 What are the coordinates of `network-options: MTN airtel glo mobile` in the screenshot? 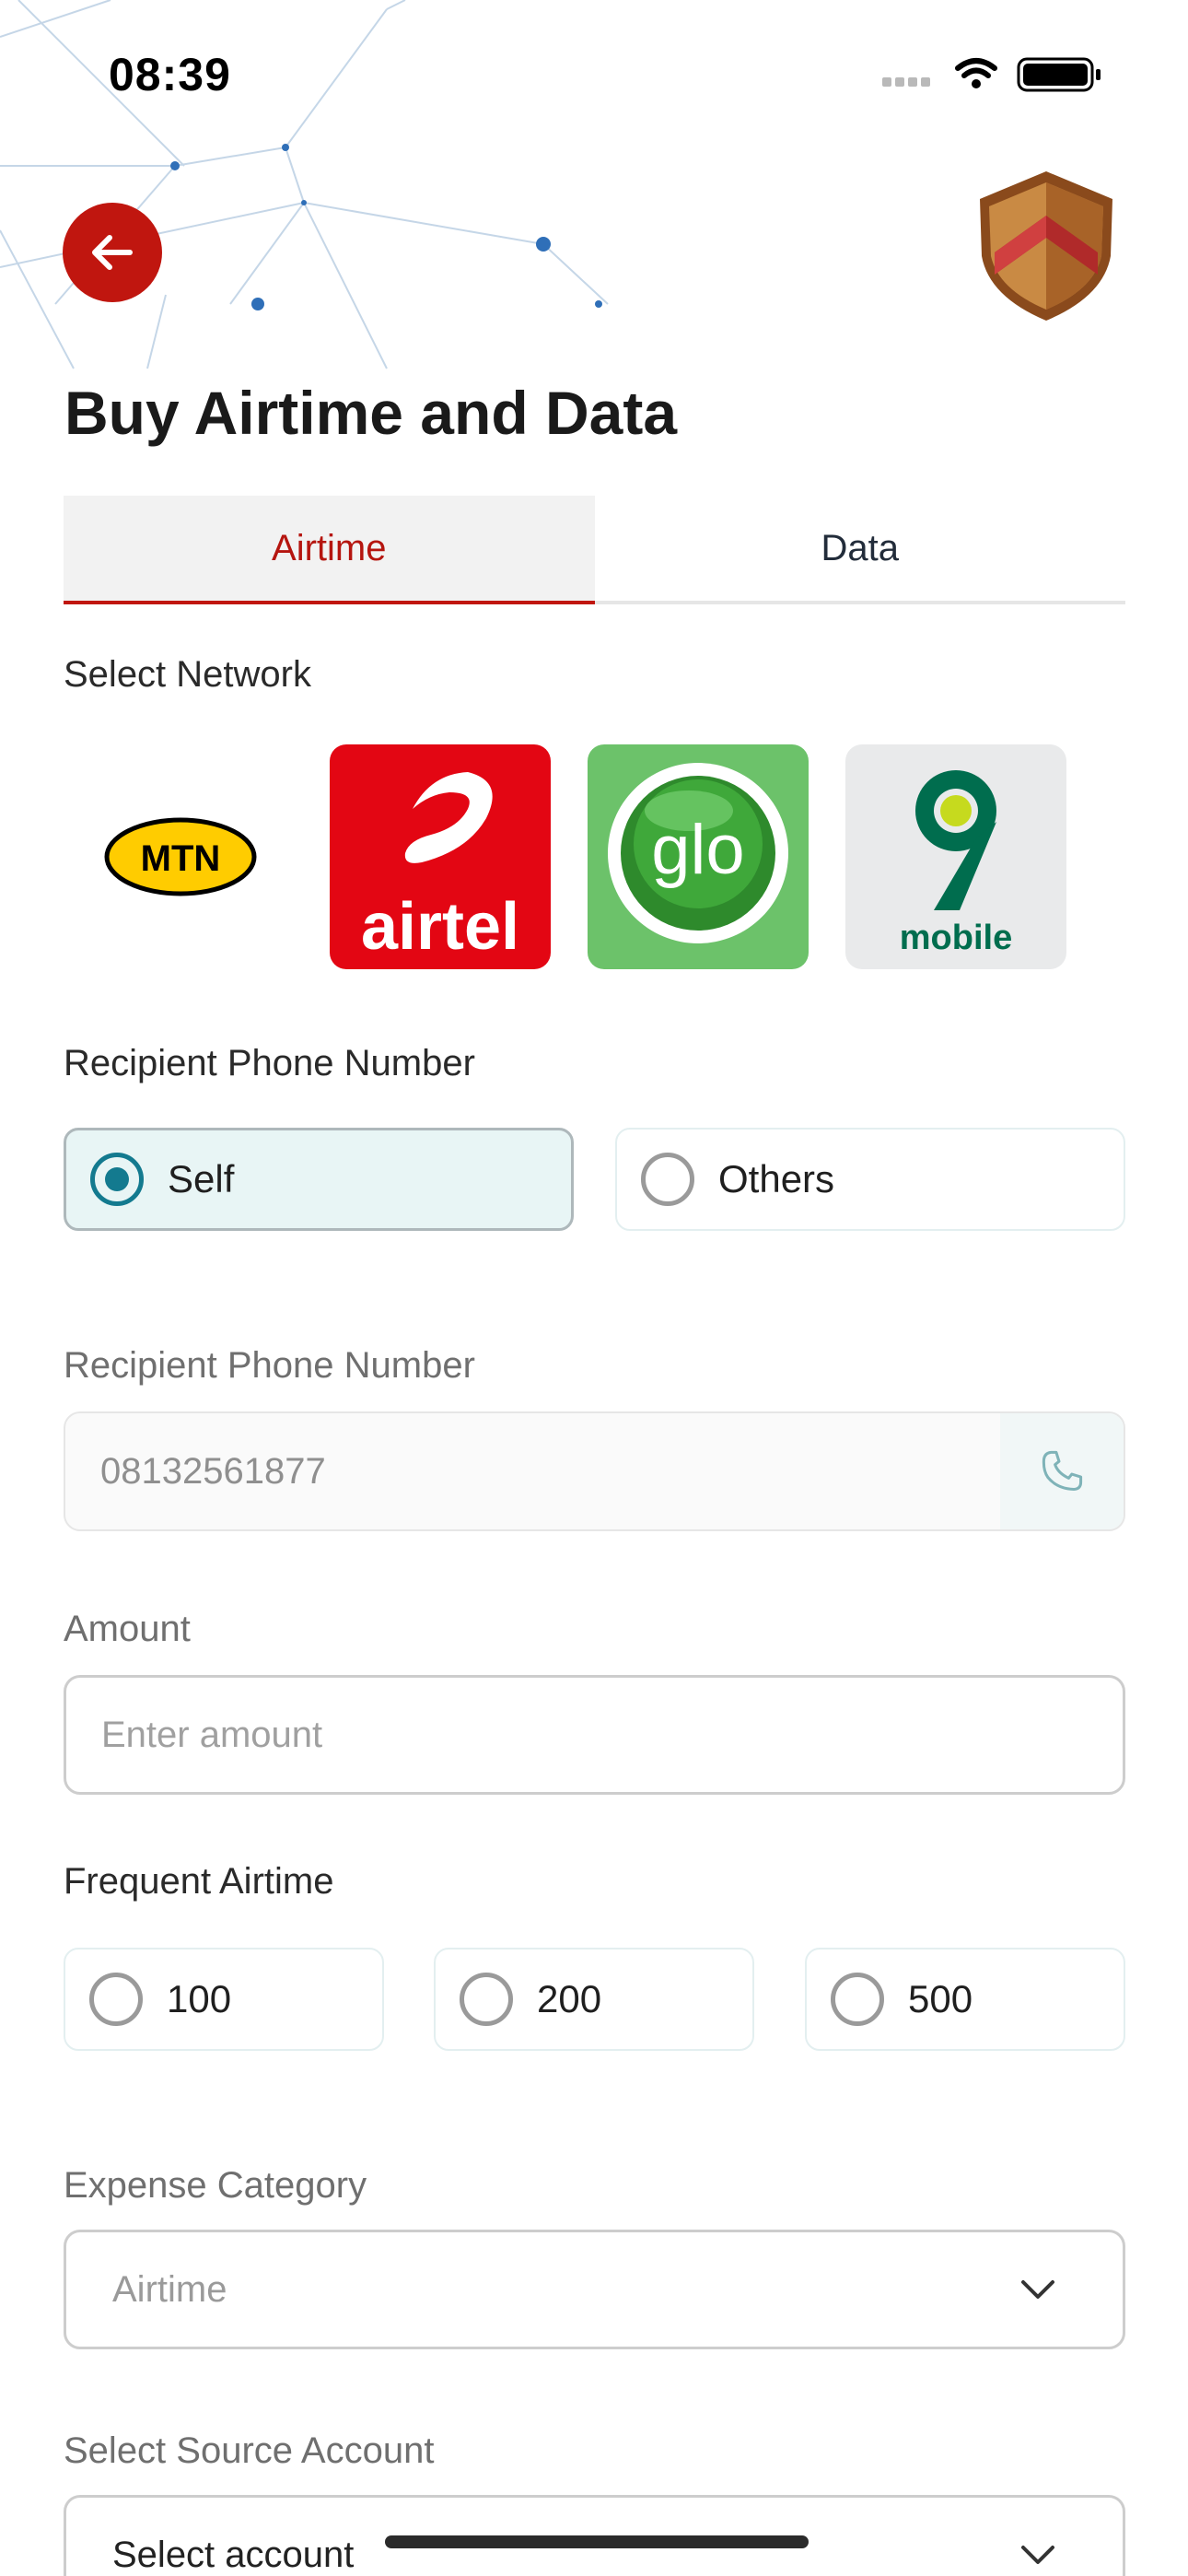 It's located at (580, 856).